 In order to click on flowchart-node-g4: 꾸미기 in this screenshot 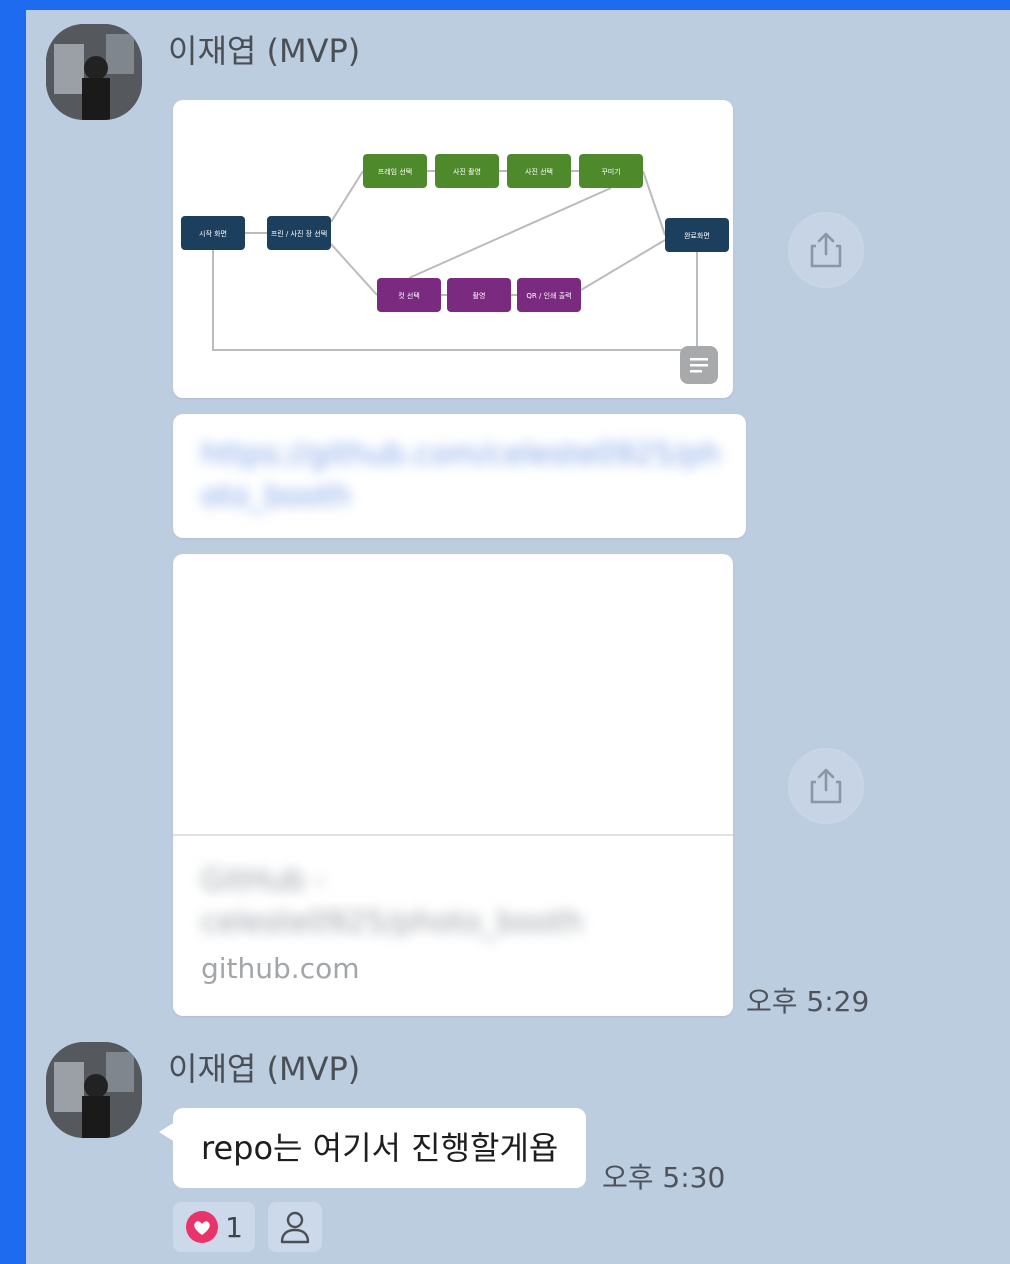, I will do `click(611, 171)`.